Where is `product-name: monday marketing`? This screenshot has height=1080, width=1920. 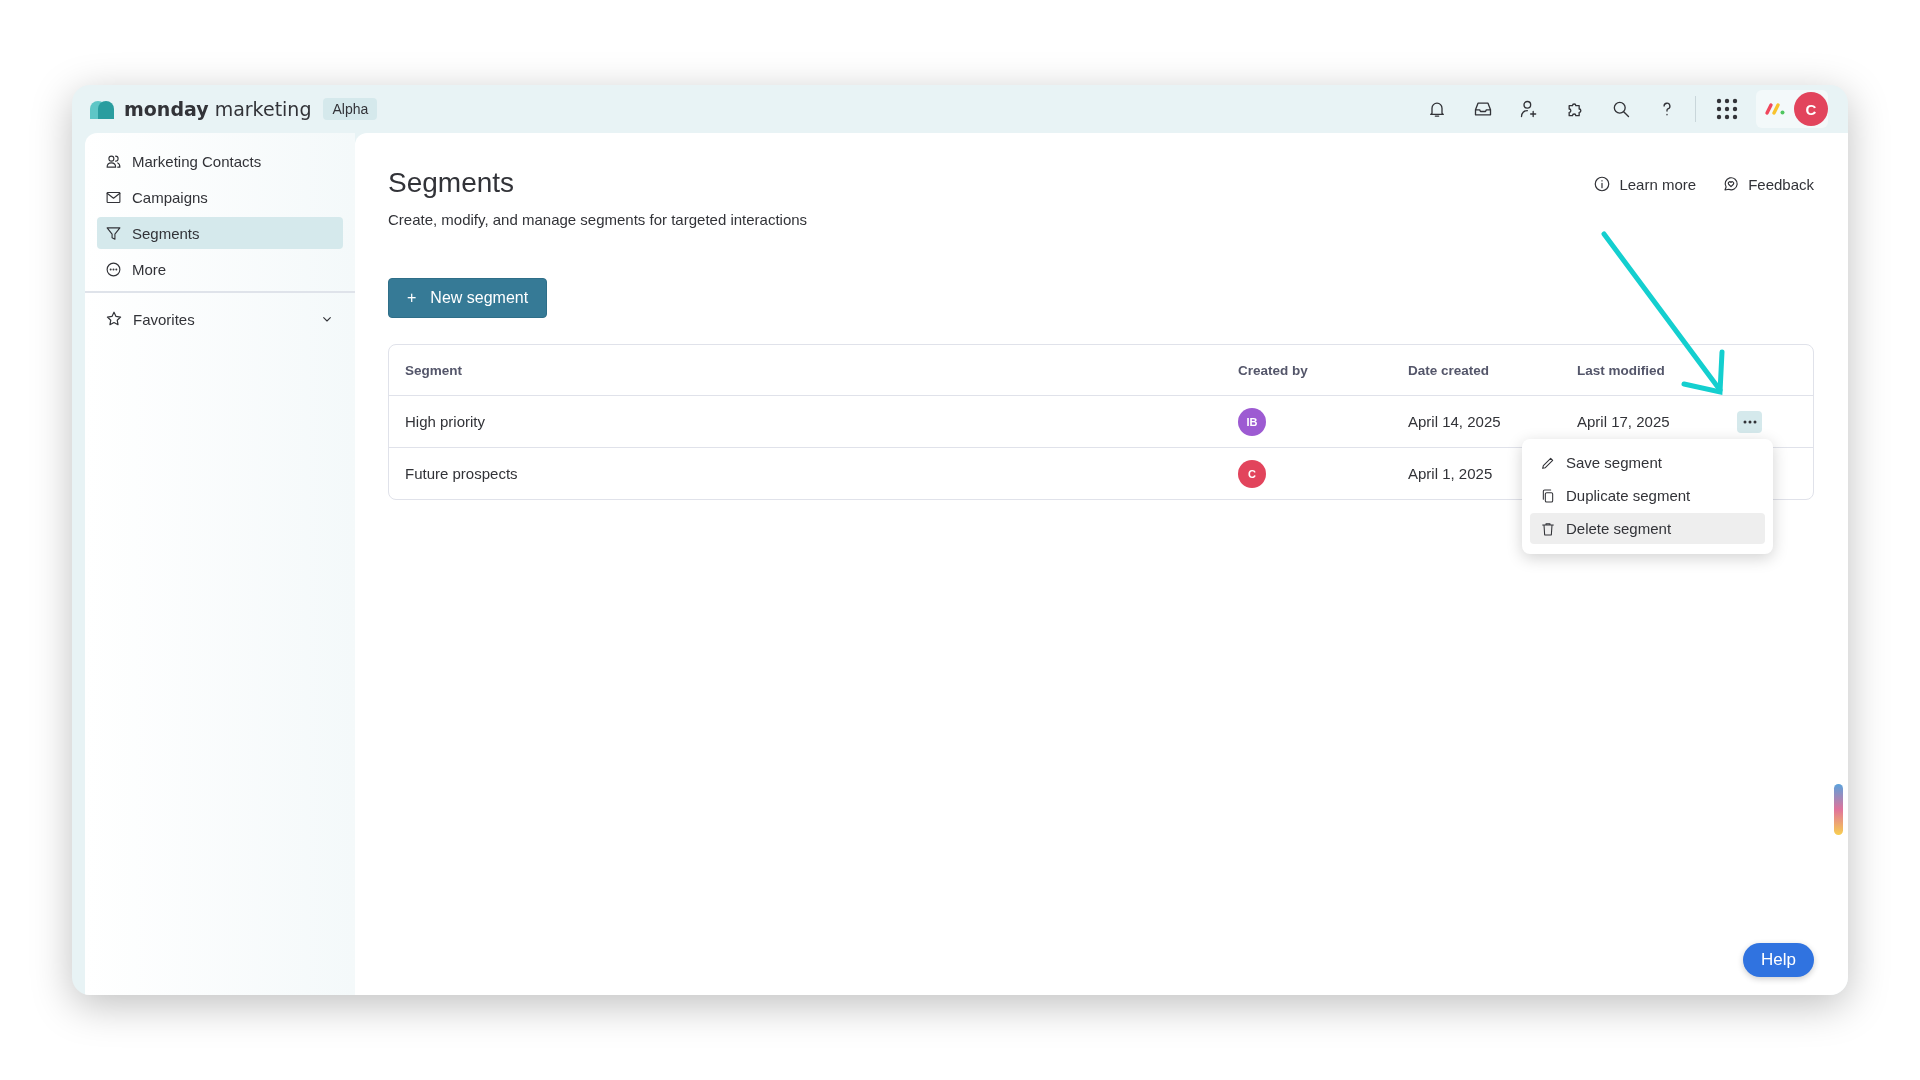
product-name: monday marketing is located at coordinates (218, 109).